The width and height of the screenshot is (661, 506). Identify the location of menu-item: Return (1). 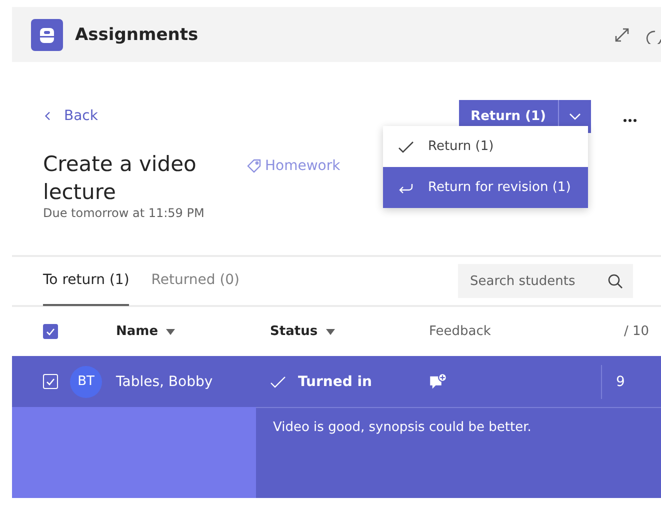
(485, 146).